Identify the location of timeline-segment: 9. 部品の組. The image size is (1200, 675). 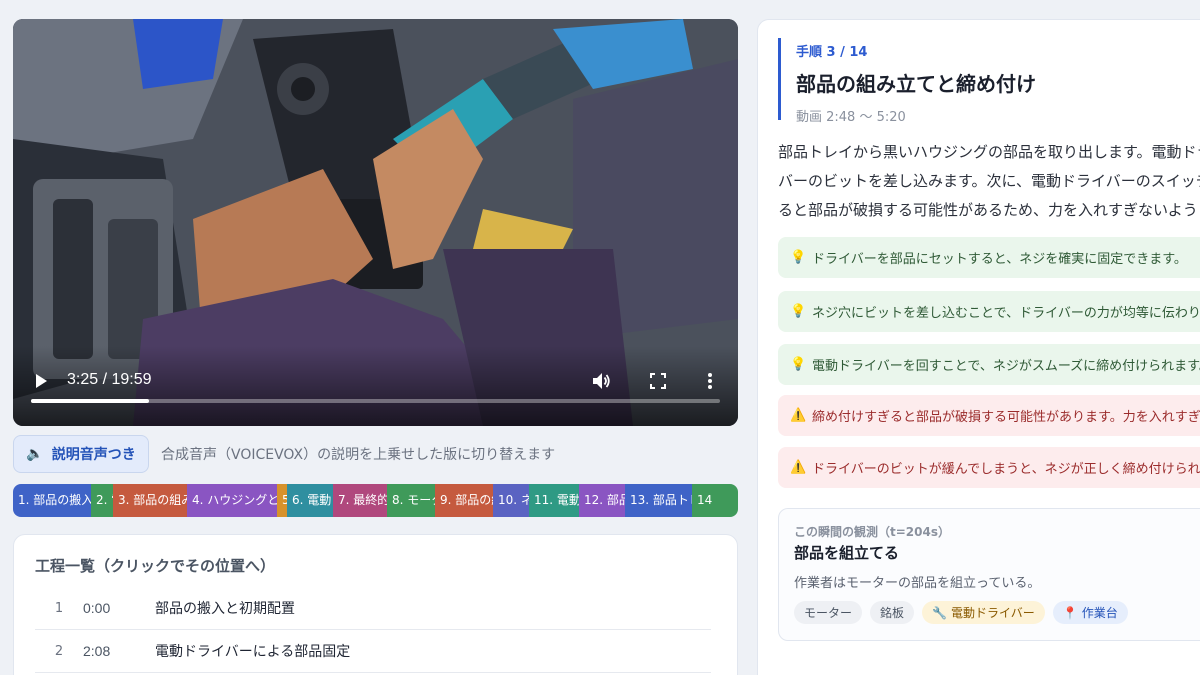
(464, 500).